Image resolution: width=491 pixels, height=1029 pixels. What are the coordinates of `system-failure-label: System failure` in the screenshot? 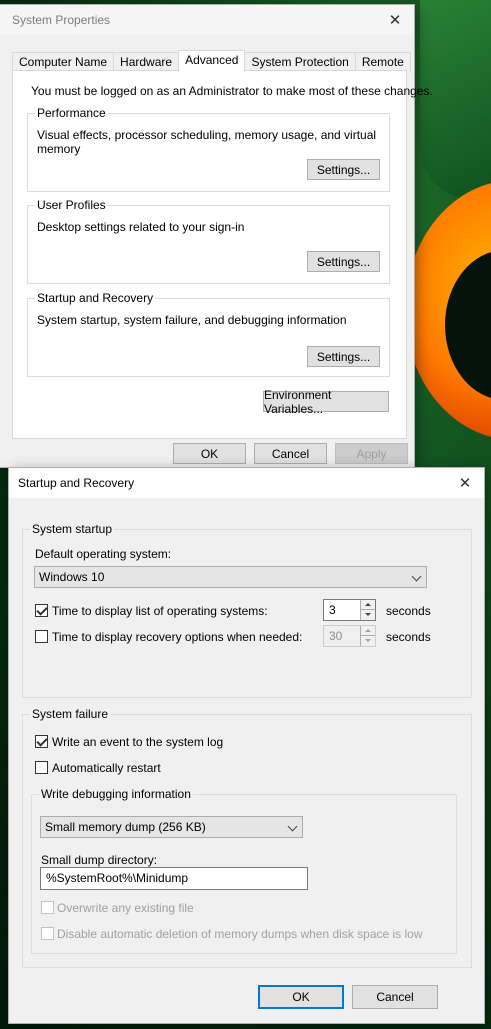 It's located at (70, 714).